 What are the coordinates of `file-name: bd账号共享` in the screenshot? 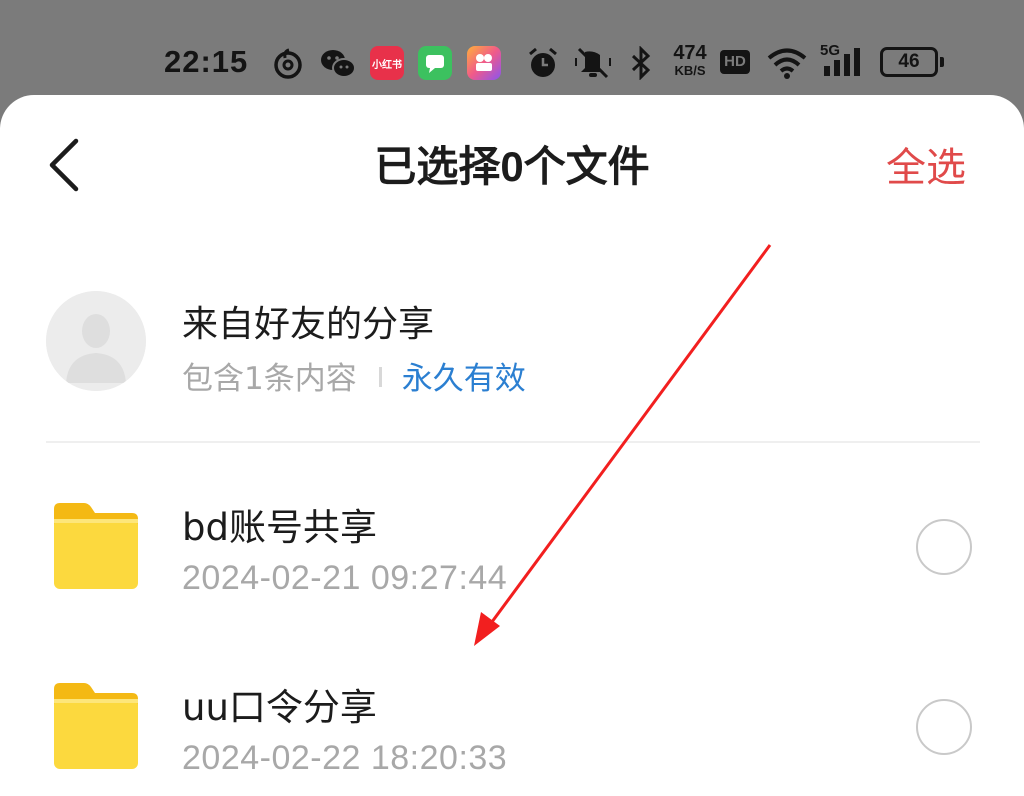 It's located at (279, 527).